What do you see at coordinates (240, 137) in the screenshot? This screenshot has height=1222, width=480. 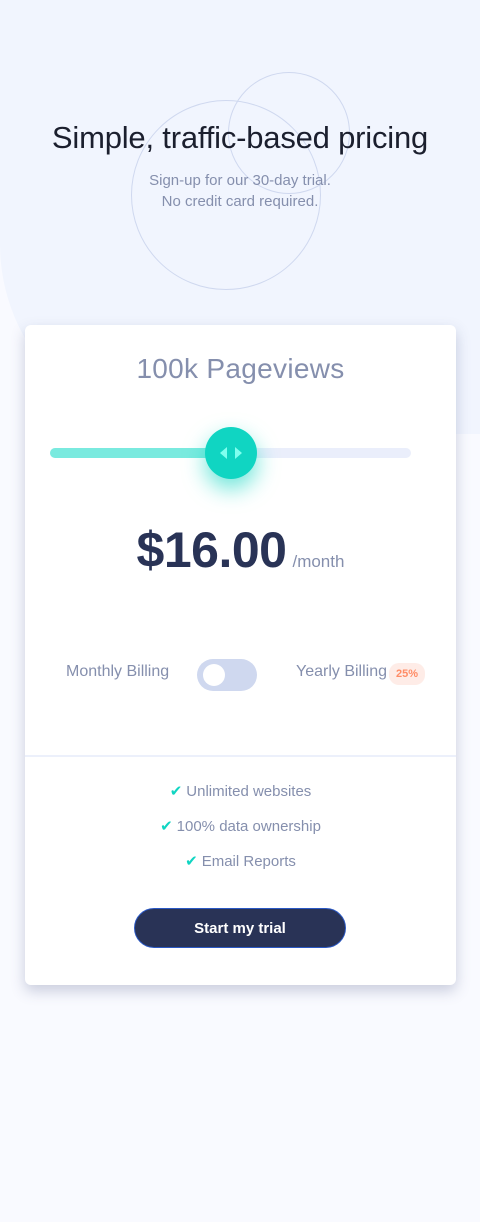 I see `page-title: Simple, traffic-based pricing` at bounding box center [240, 137].